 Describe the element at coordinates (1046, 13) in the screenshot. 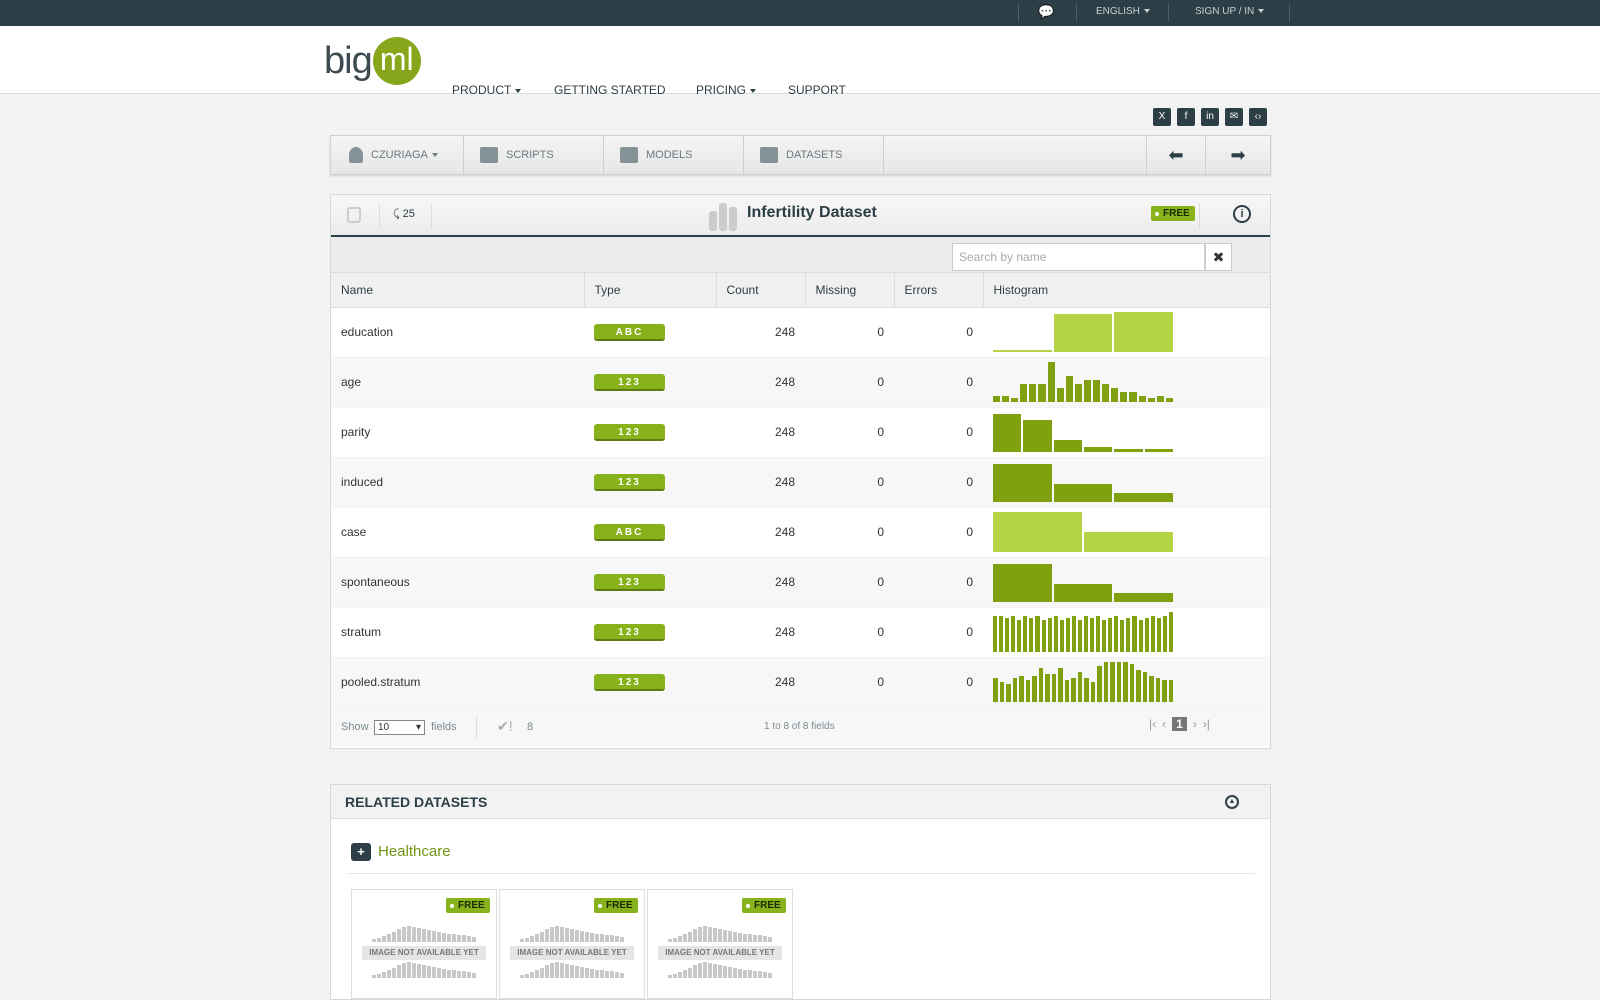

I see `chat-icon: 💬` at that location.